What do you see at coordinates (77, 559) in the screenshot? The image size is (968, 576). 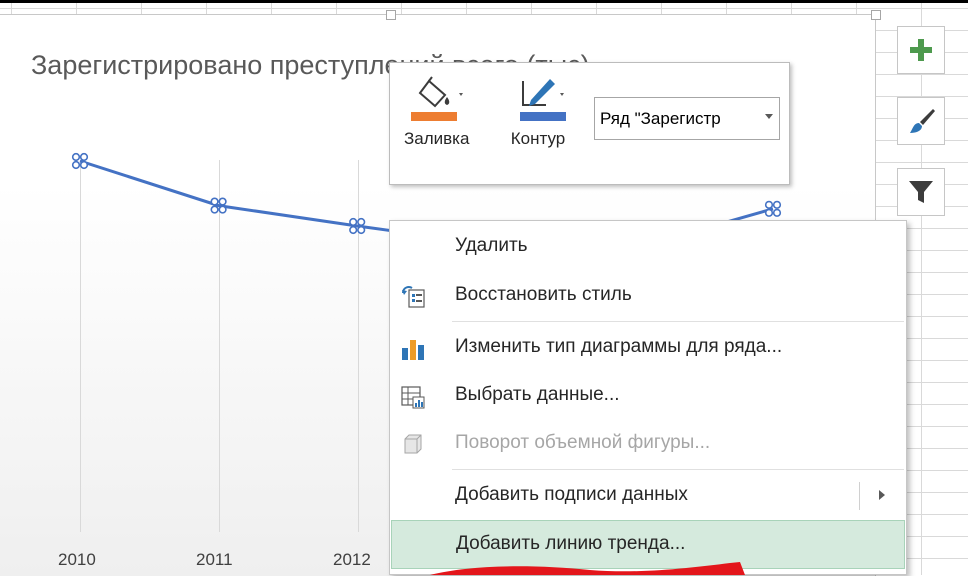 I see `x-axis-label: 2010` at bounding box center [77, 559].